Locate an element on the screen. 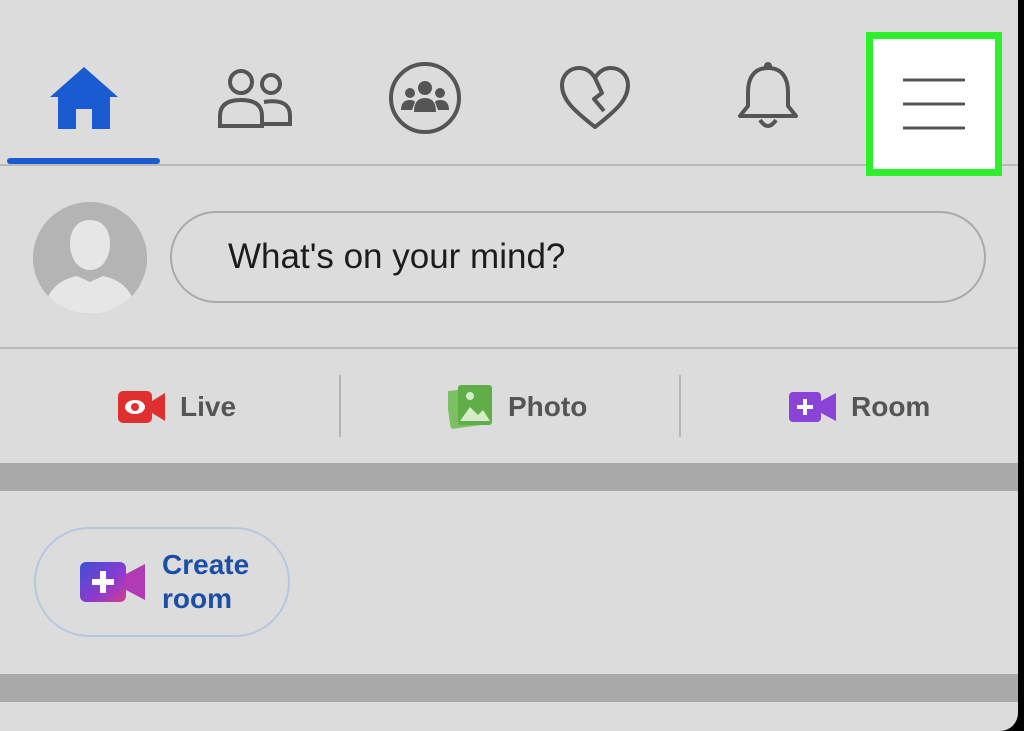  friends-icon is located at coordinates (255, 98).